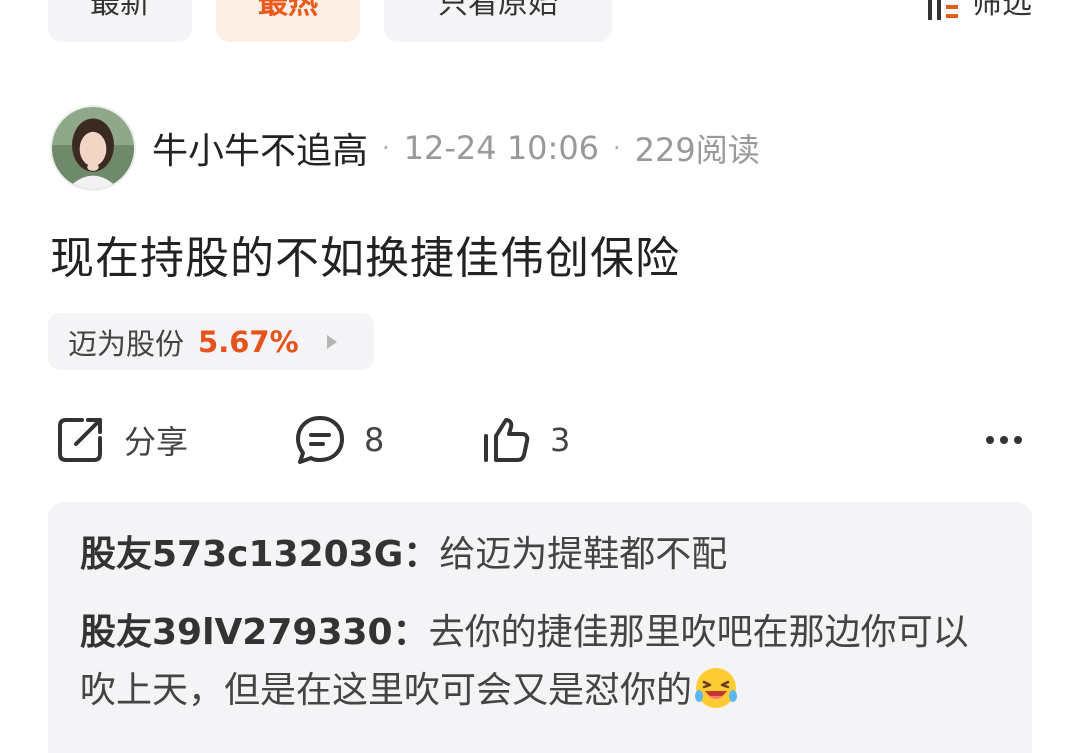  What do you see at coordinates (236, 632) in the screenshot?
I see `comment-user: 股友39lV279330` at bounding box center [236, 632].